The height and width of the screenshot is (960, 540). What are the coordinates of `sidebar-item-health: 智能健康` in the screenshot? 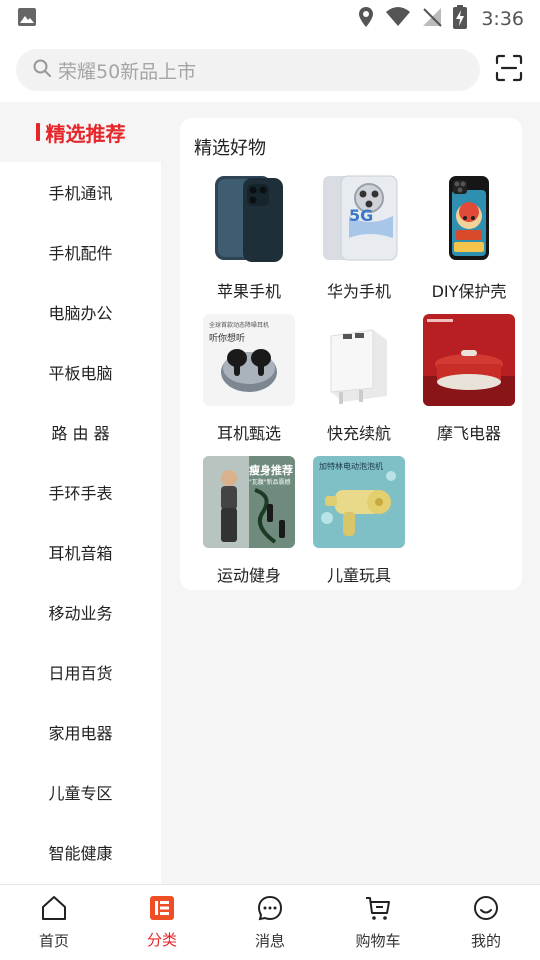 It's located at (80, 852).